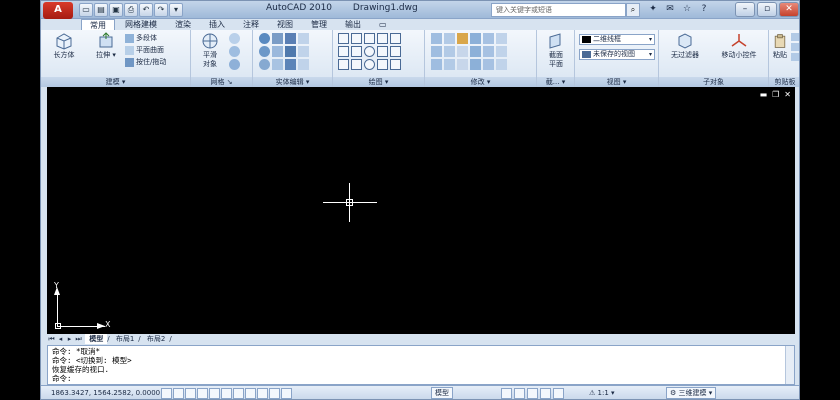 This screenshot has width=840, height=400. I want to click on spline-icon, so click(343, 51).